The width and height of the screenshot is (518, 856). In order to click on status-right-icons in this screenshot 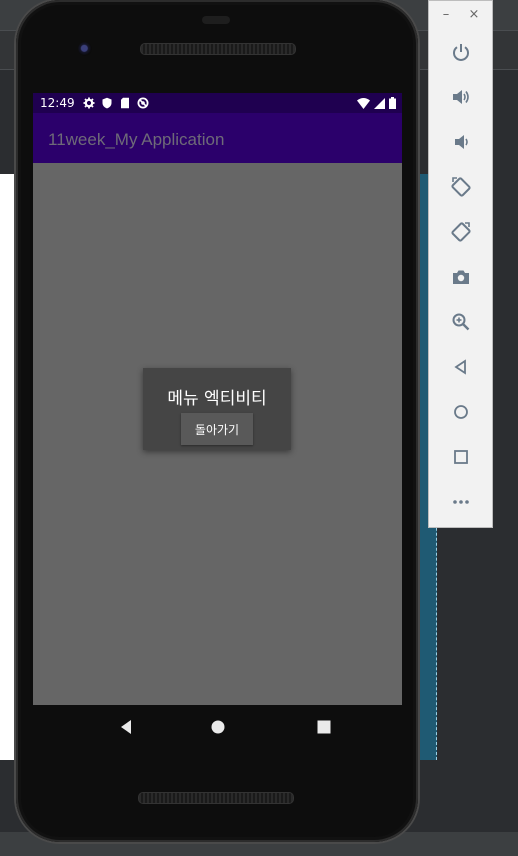, I will do `click(376, 104)`.